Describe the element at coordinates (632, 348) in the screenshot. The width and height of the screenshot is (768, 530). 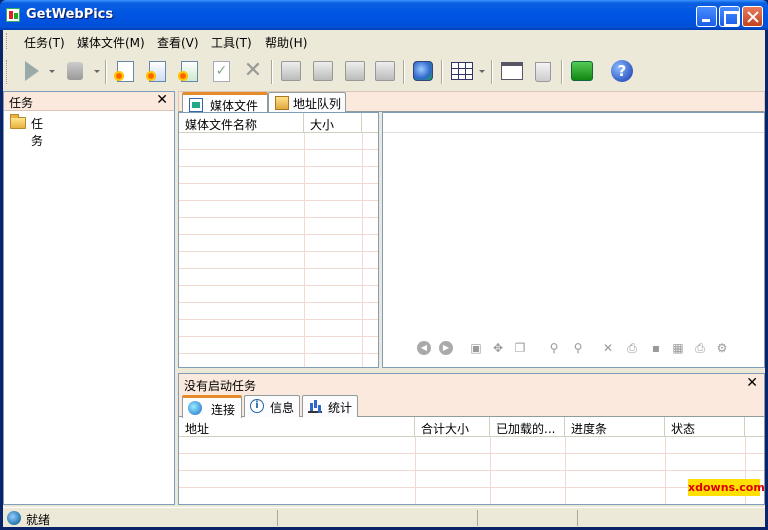
I see `print-preview-icon: ⎙` at that location.